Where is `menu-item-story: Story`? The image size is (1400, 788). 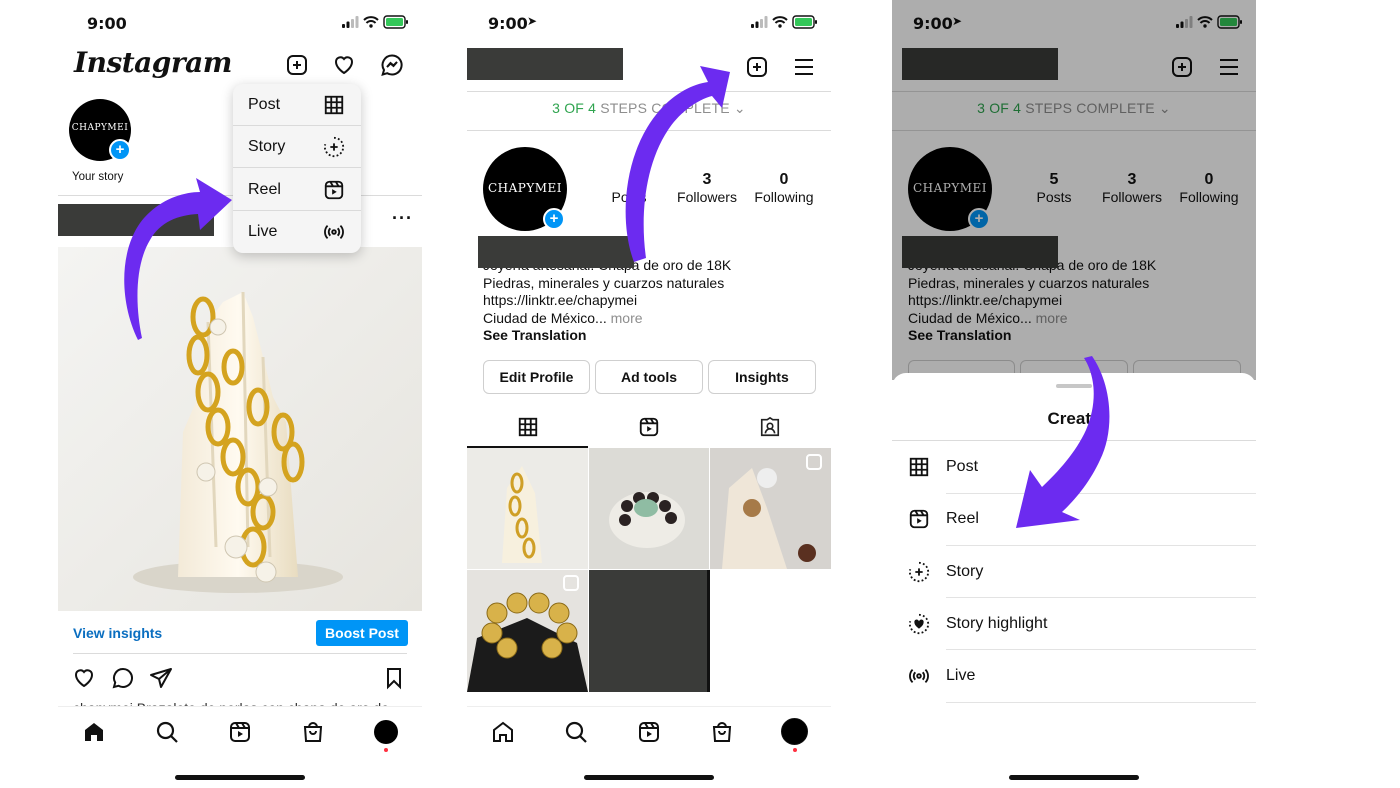 menu-item-story: Story is located at coordinates (297, 147).